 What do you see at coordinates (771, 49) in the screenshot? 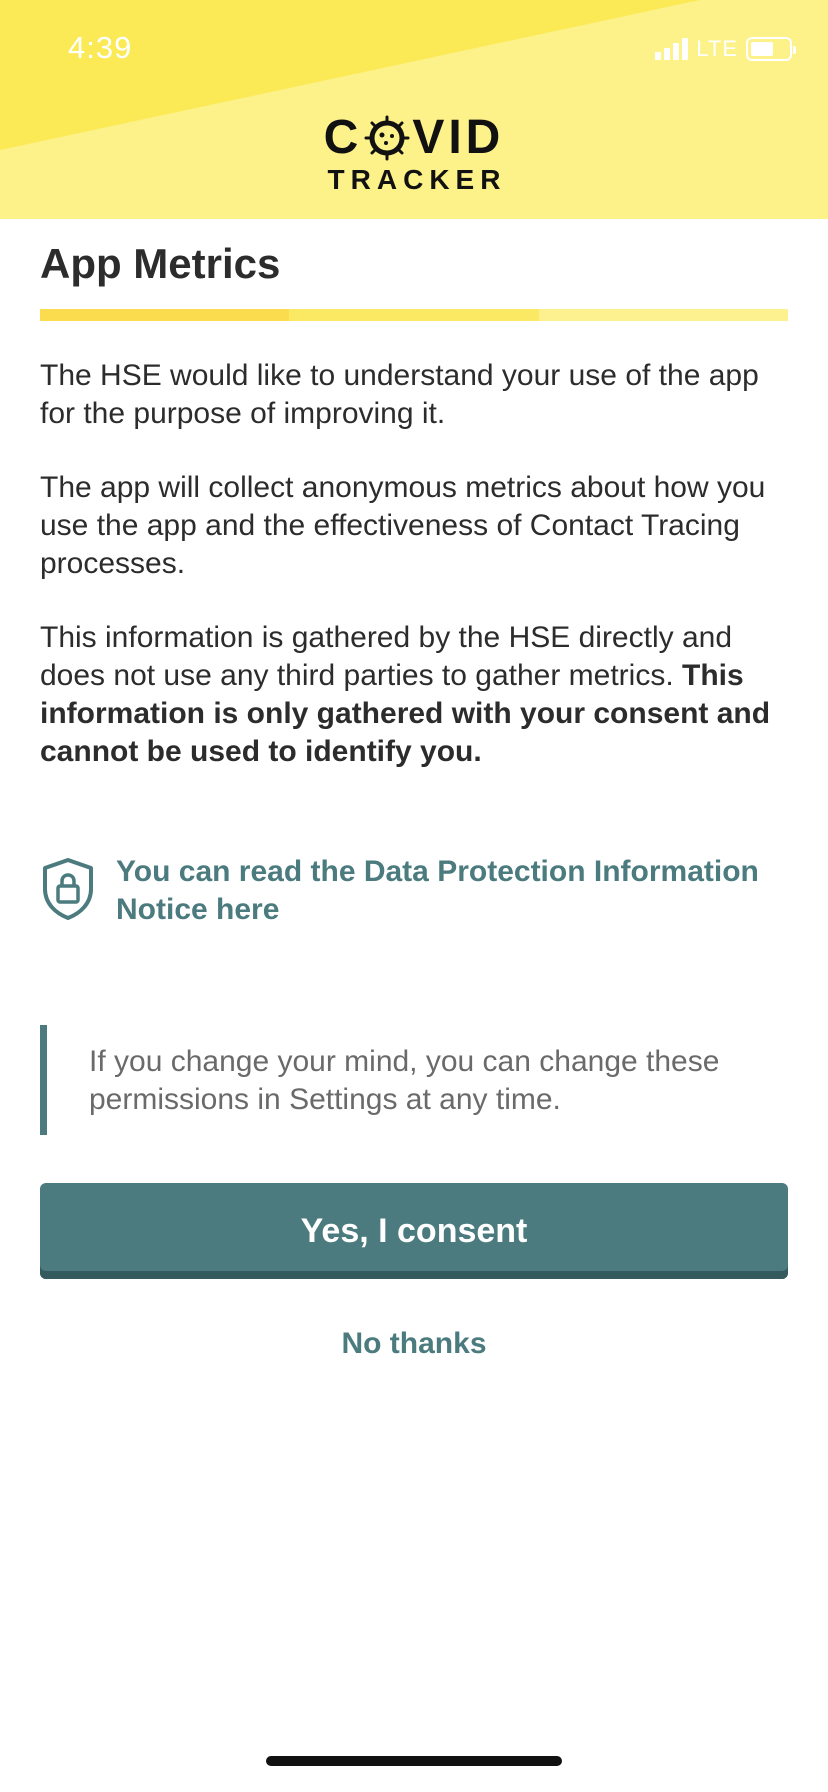
I see `battery-icon` at bounding box center [771, 49].